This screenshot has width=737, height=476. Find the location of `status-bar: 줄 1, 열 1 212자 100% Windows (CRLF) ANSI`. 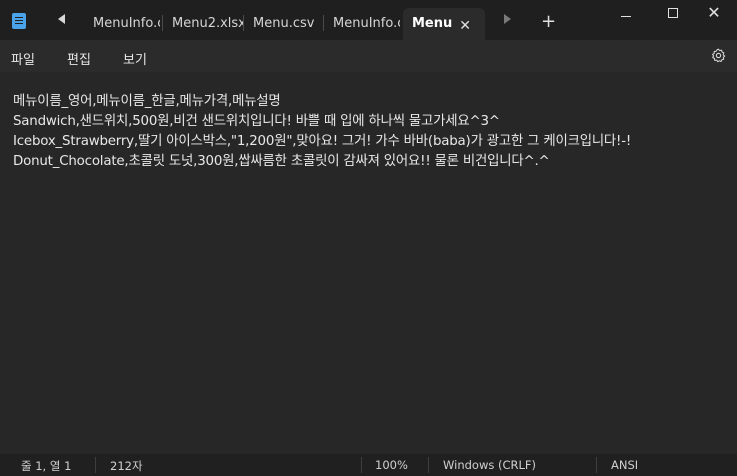

status-bar: 줄 1, 열 1 212자 100% Windows (CRLF) ANSI is located at coordinates (368, 465).